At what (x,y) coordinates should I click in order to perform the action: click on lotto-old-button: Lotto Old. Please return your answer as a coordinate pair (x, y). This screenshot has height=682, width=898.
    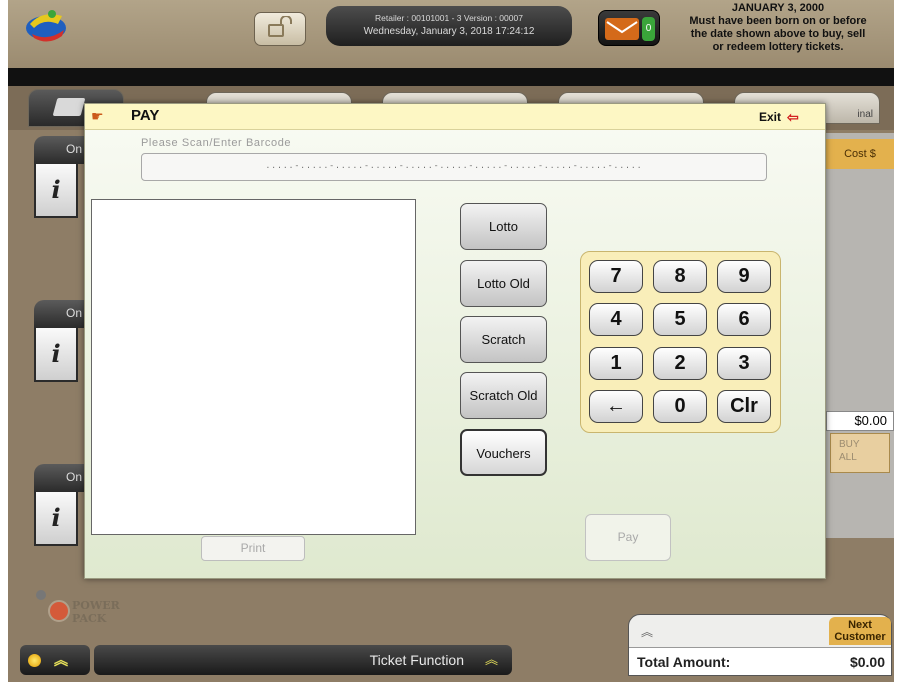
    Looking at the image, I should click on (503, 283).